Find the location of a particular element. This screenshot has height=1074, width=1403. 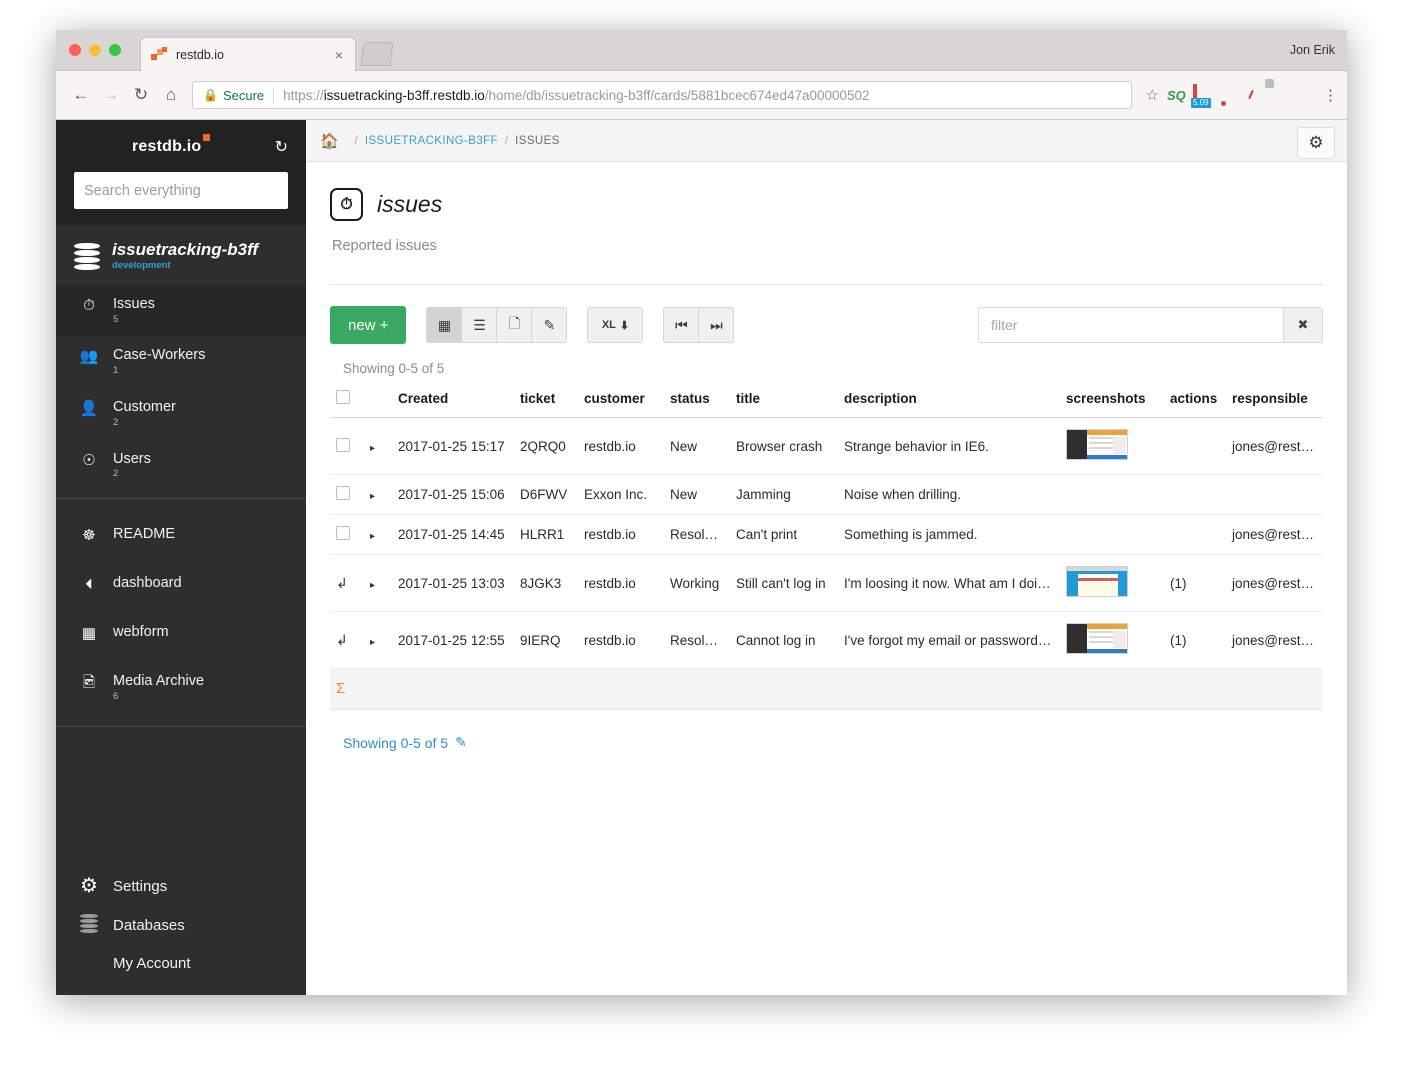

table-toolbar: new + ▦ ☰ 🗋 ✎ XL ⬇ ⏮ ⏭ filter ✖ is located at coordinates (826, 325).